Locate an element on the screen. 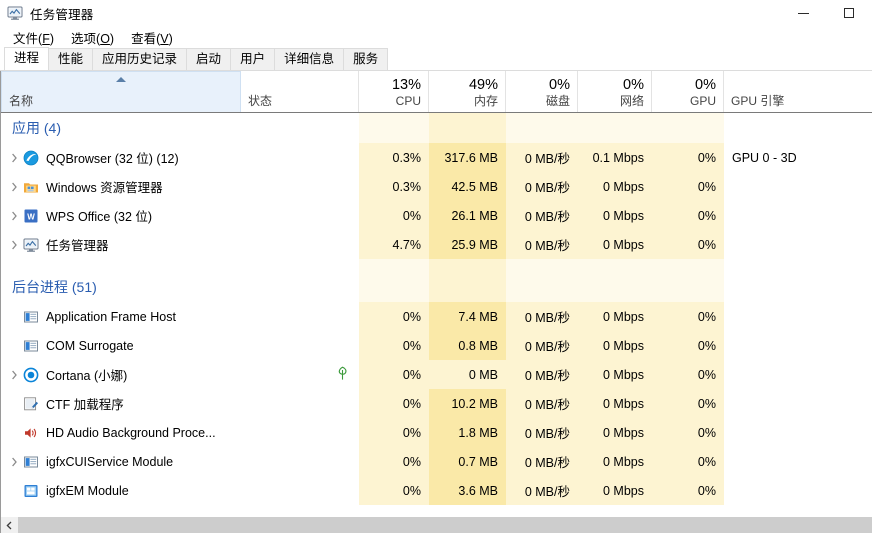 The image size is (872, 533). column-header-network: 0% 网络 is located at coordinates (615, 91).